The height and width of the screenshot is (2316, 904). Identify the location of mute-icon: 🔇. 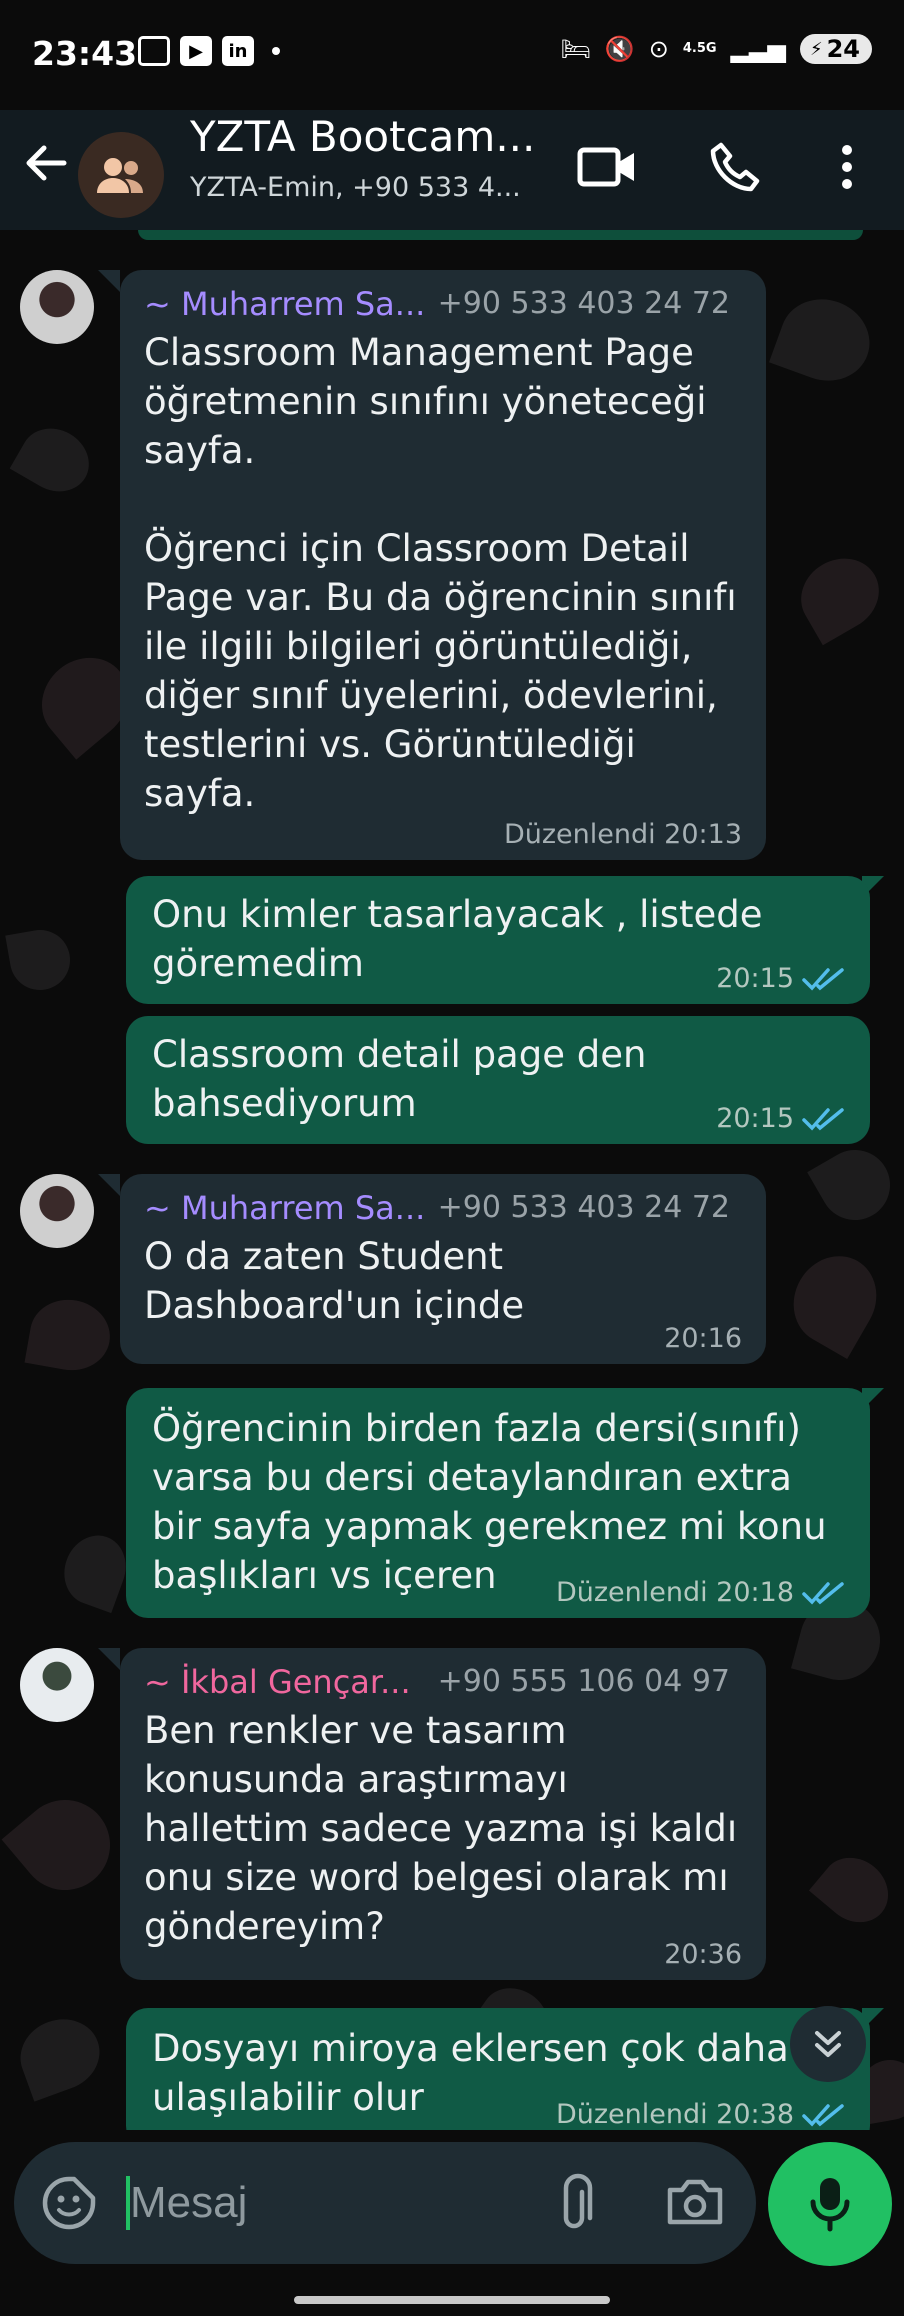
(619, 49).